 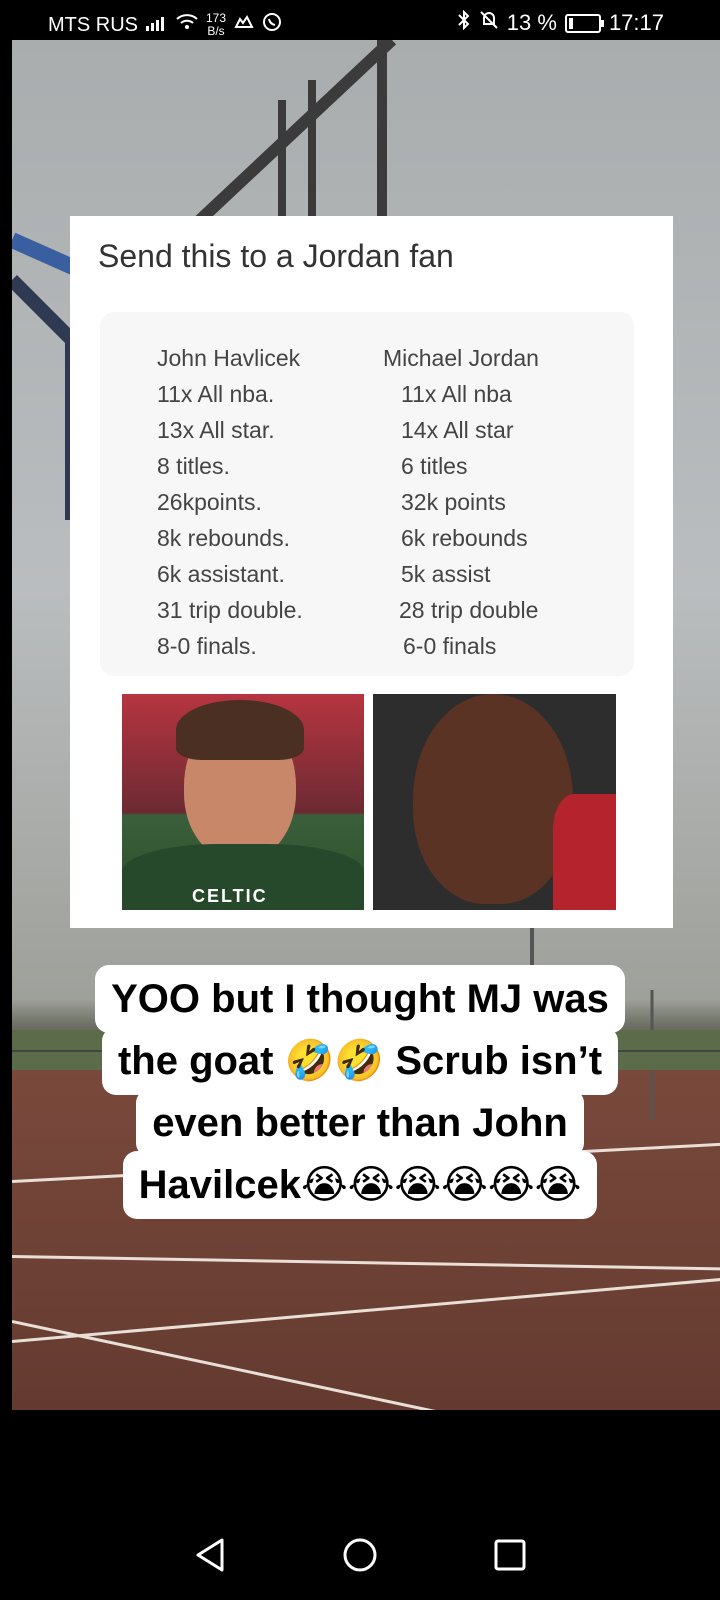 I want to click on home-circle-icon, so click(x=360, y=1555).